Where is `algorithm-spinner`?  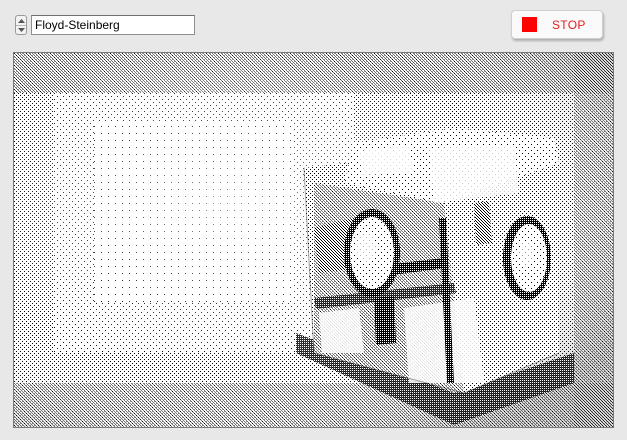 algorithm-spinner is located at coordinates (21, 25).